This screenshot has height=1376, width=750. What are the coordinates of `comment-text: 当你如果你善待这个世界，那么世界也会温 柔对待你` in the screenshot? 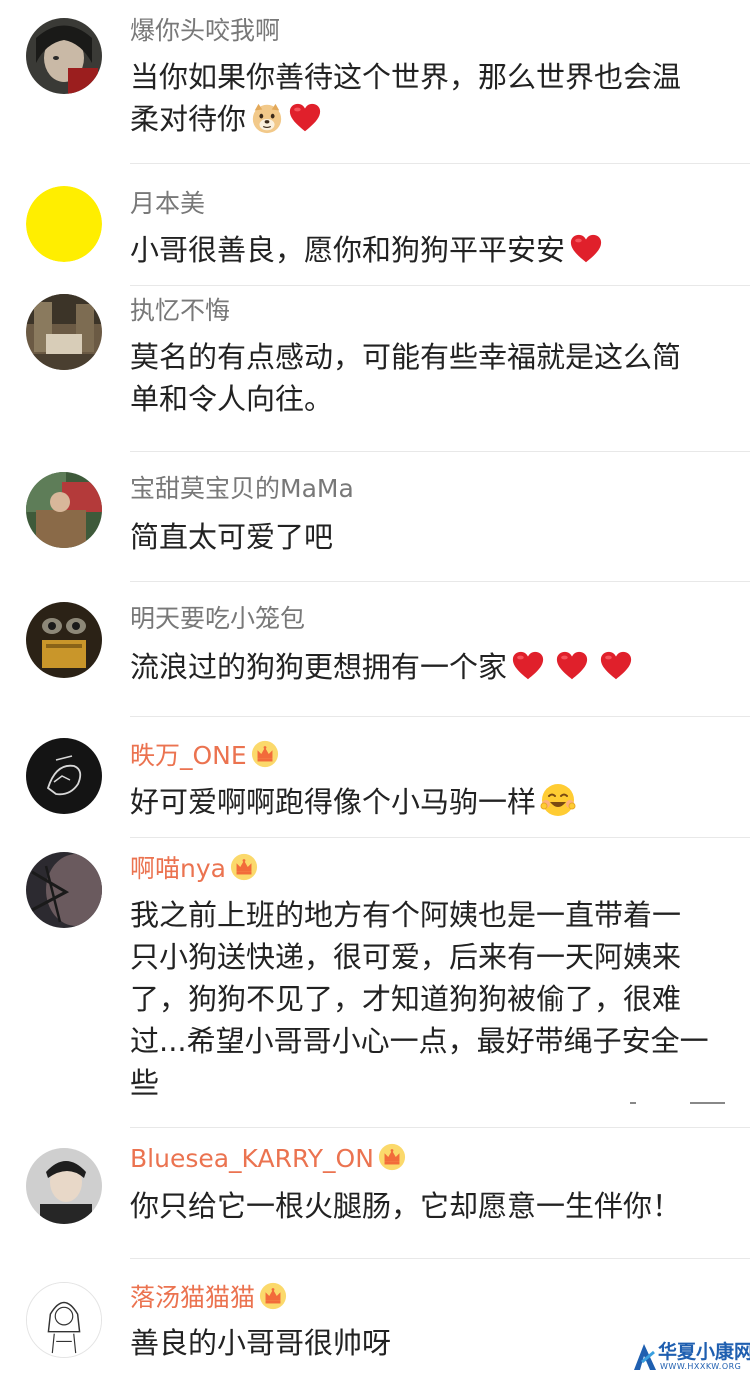 It's located at (425, 98).